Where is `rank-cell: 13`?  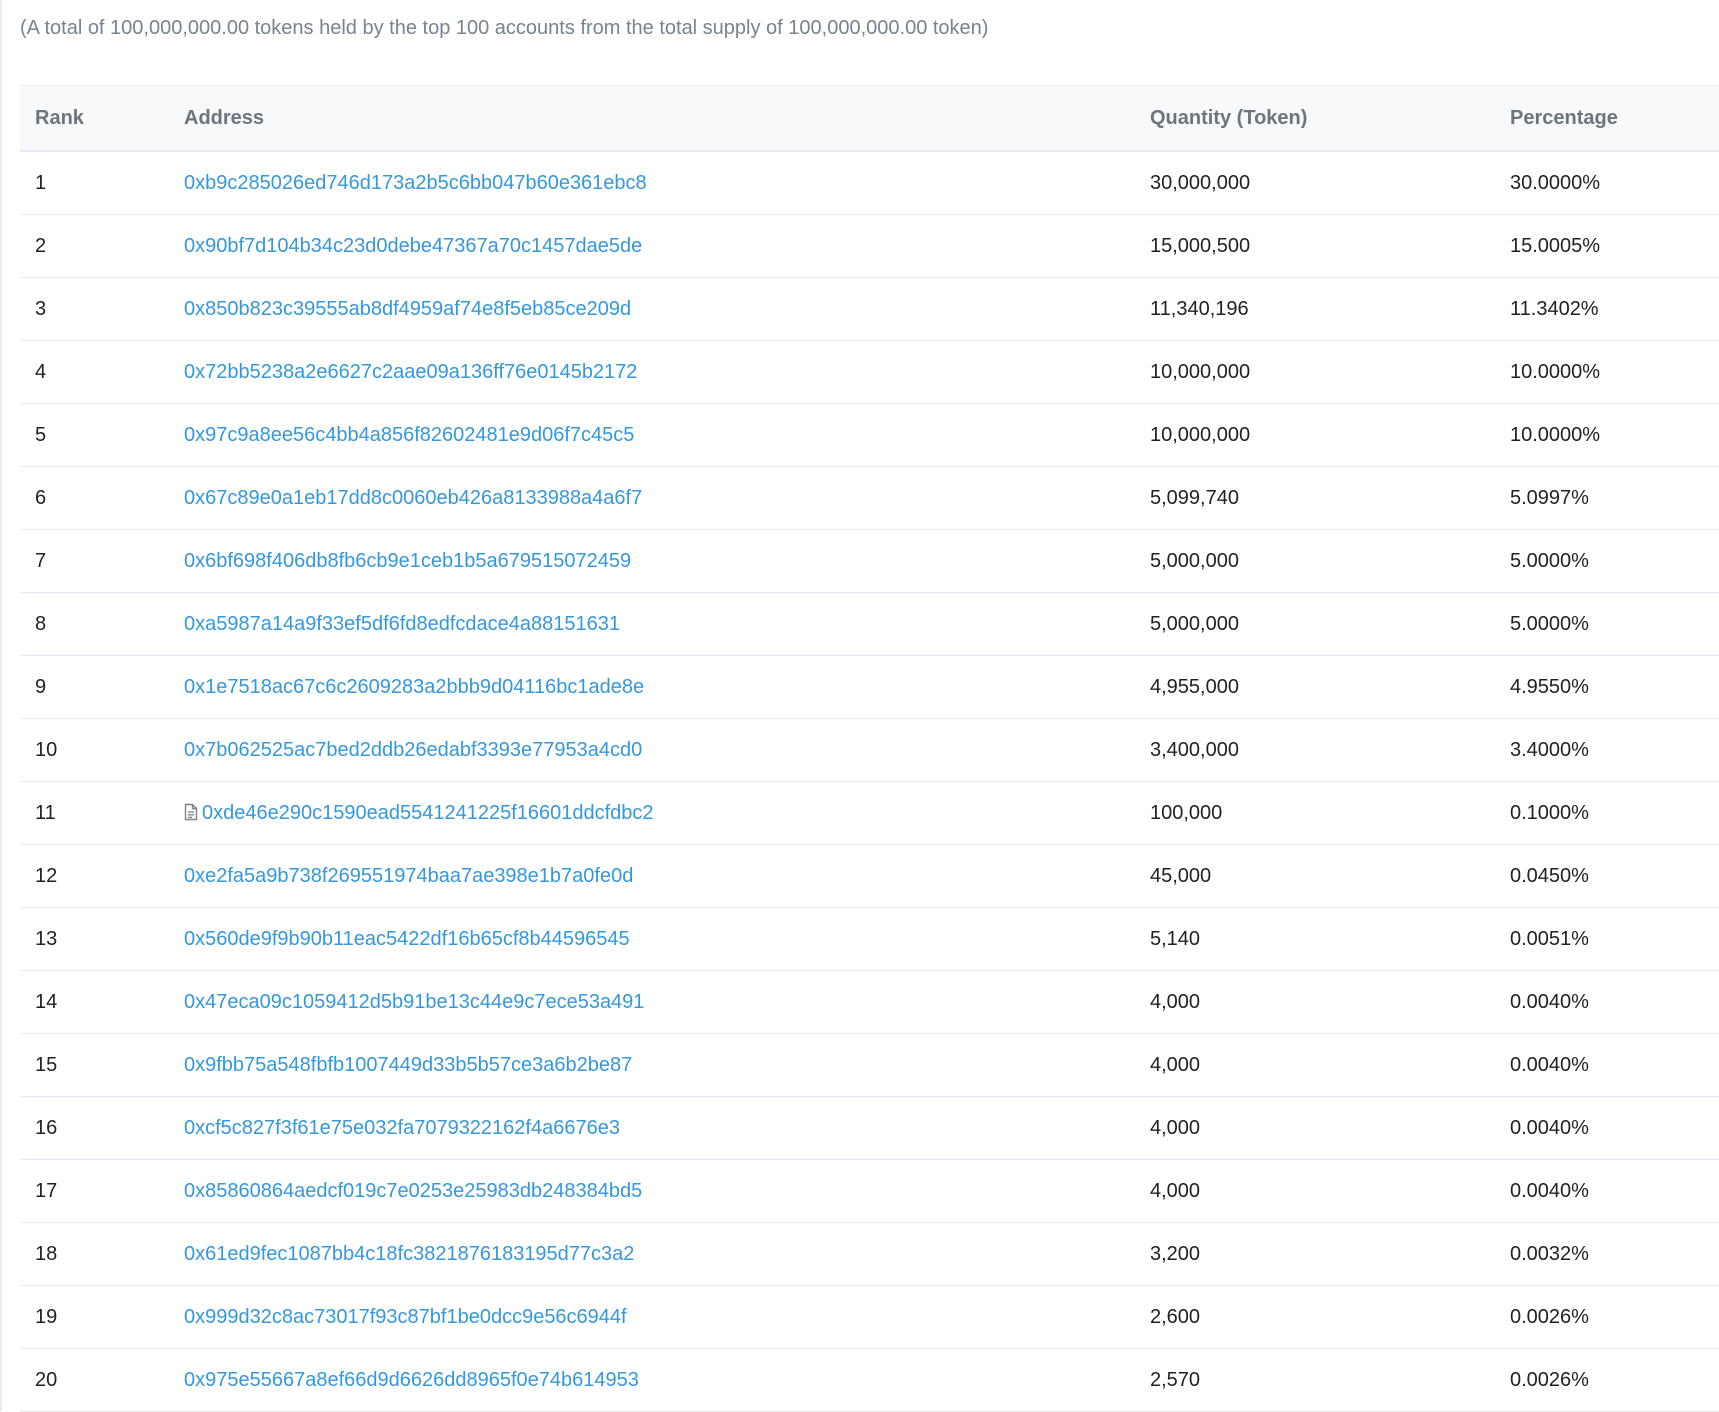
rank-cell: 13 is located at coordinates (102, 939).